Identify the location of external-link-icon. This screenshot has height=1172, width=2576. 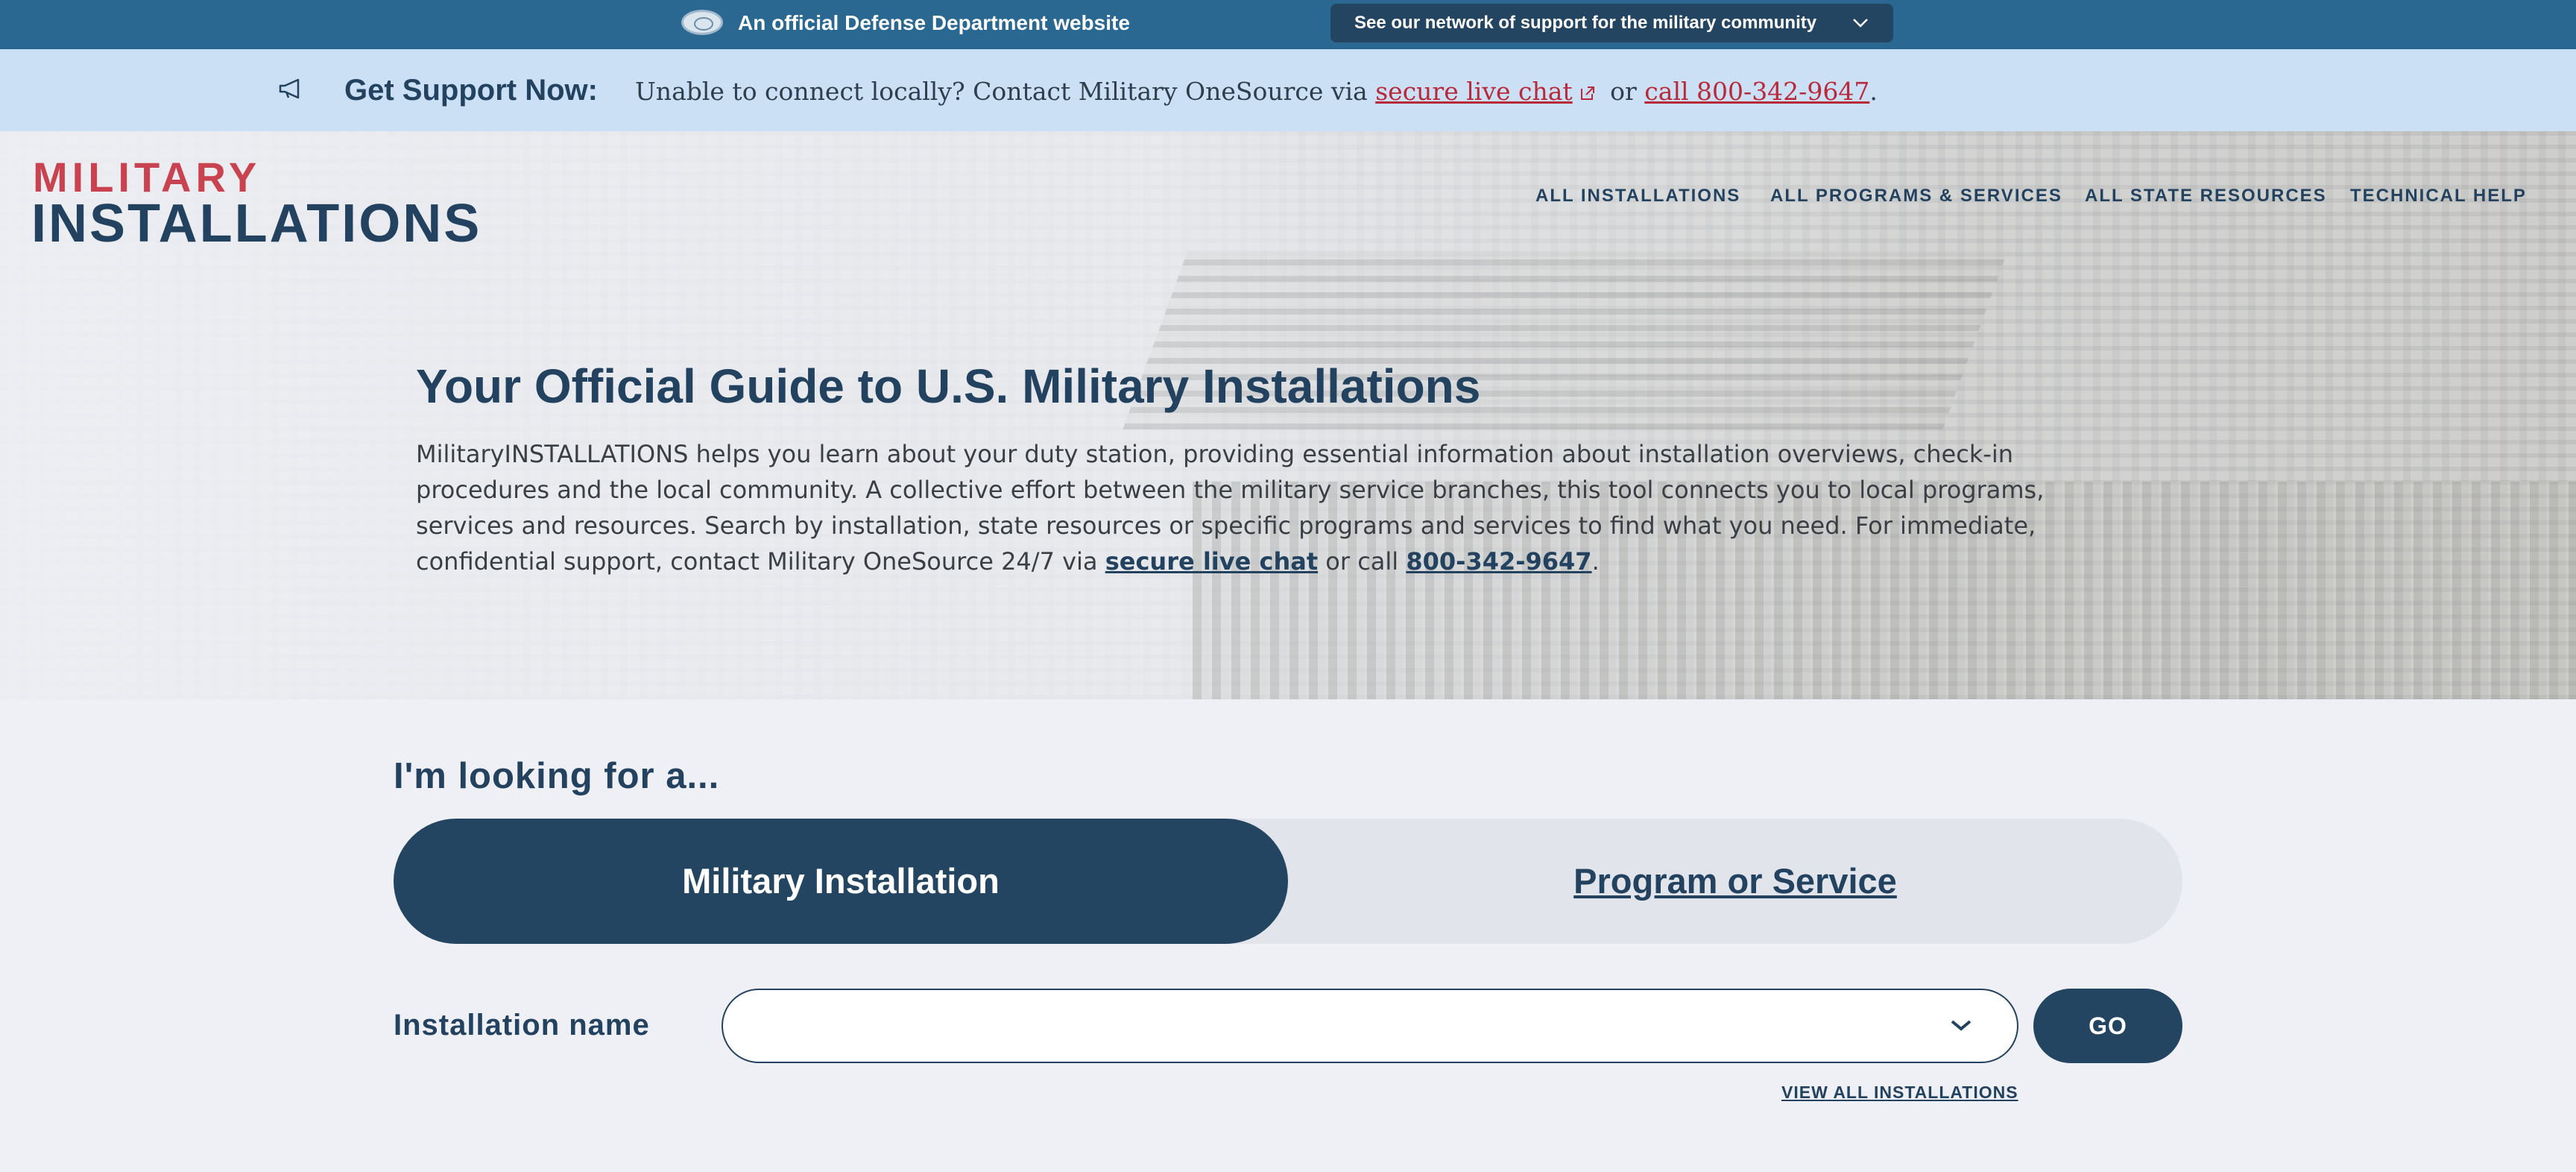
(1587, 93).